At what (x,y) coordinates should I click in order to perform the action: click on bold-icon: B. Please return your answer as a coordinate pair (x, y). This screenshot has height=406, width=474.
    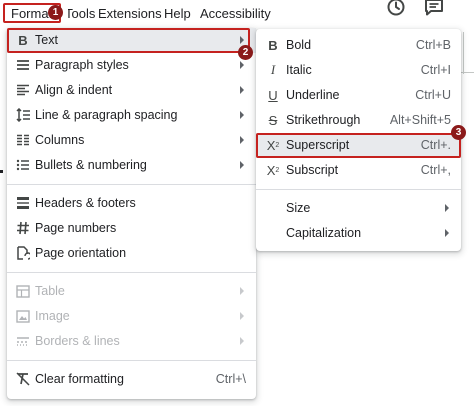
    Looking at the image, I should click on (273, 45).